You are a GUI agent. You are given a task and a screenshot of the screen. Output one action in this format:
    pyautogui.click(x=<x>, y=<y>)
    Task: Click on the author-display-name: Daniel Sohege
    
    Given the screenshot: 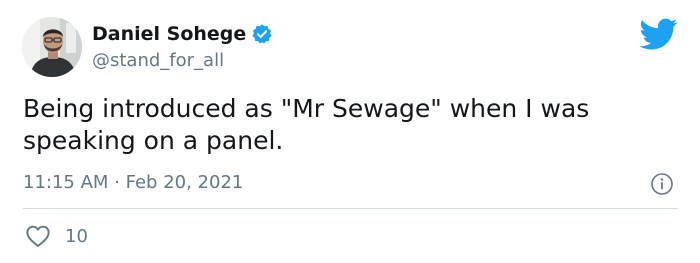 What is the action you would take?
    pyautogui.click(x=169, y=34)
    